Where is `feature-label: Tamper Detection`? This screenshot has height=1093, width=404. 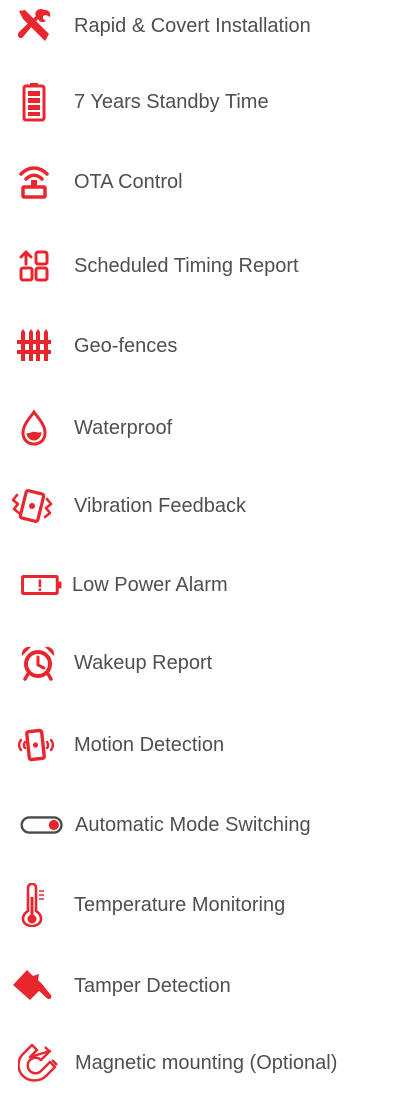
feature-label: Tamper Detection is located at coordinates (152, 986).